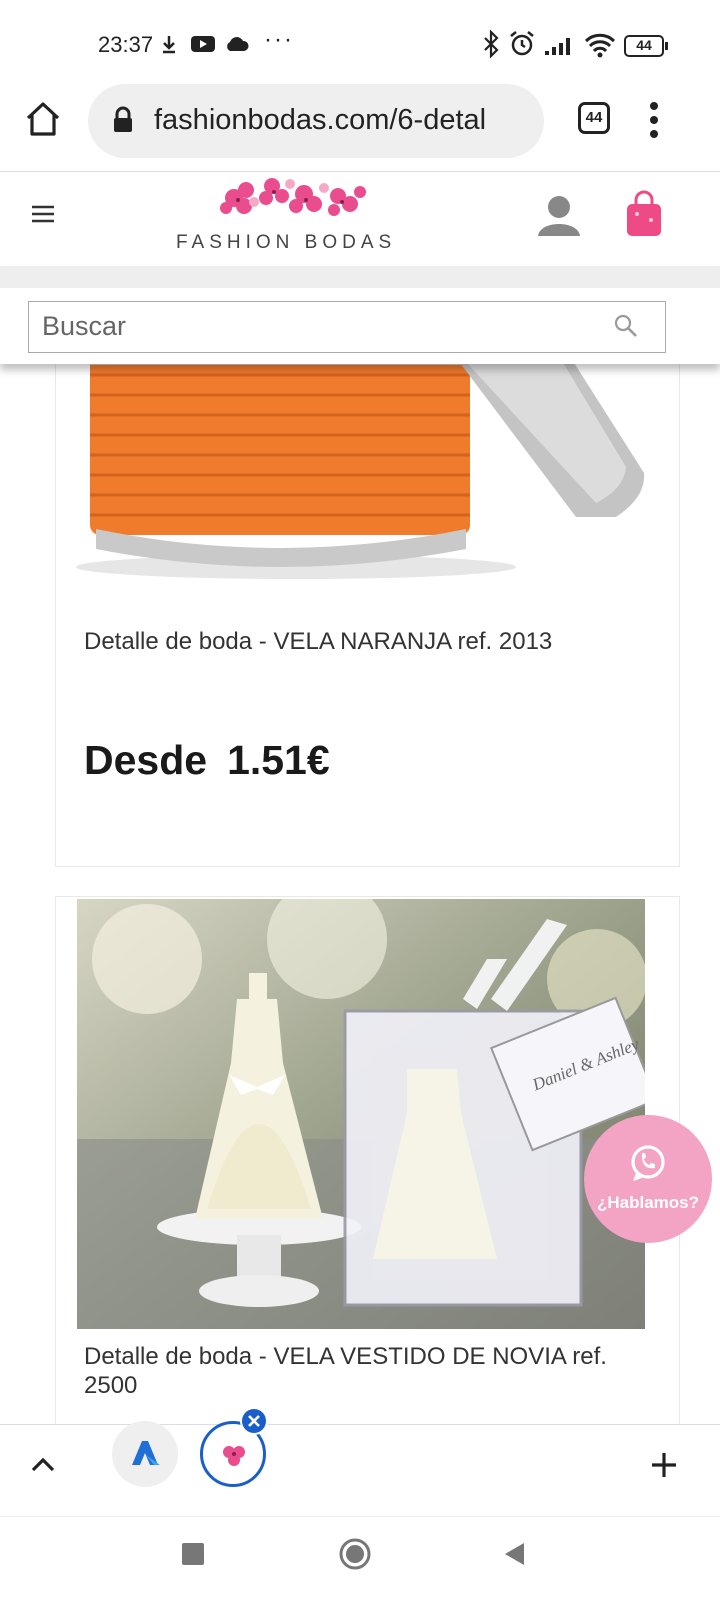 The width and height of the screenshot is (720, 1600). I want to click on browser-bar: fashionbodas.com/6-detal 44, so click(360, 126).